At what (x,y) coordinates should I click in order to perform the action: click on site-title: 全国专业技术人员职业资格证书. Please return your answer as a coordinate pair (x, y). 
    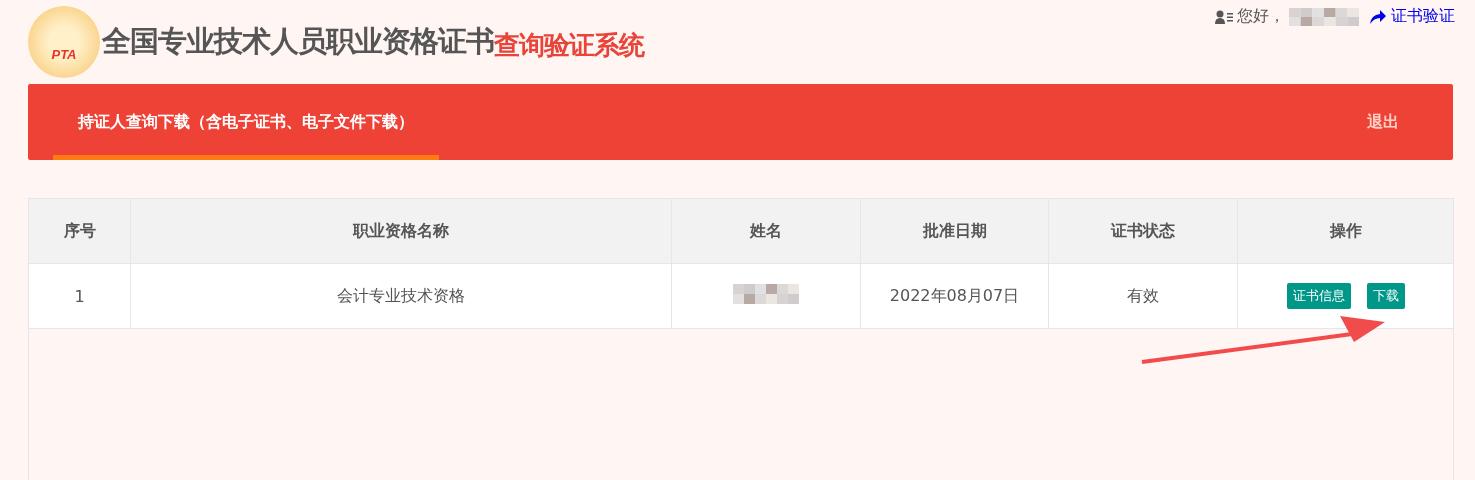
    Looking at the image, I should click on (298, 41).